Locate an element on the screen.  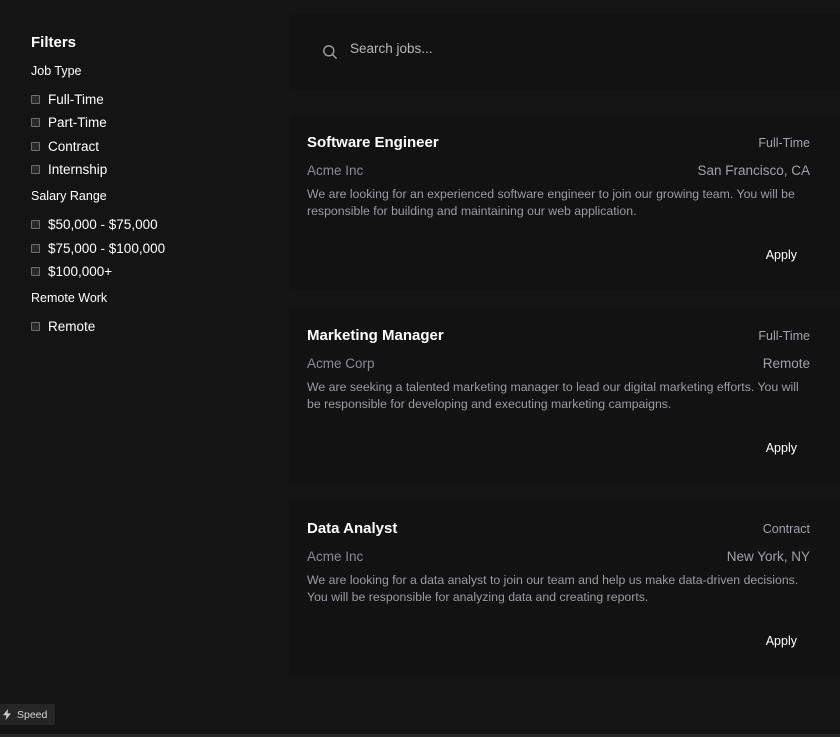
speed-badge: Speed is located at coordinates (28, 714).